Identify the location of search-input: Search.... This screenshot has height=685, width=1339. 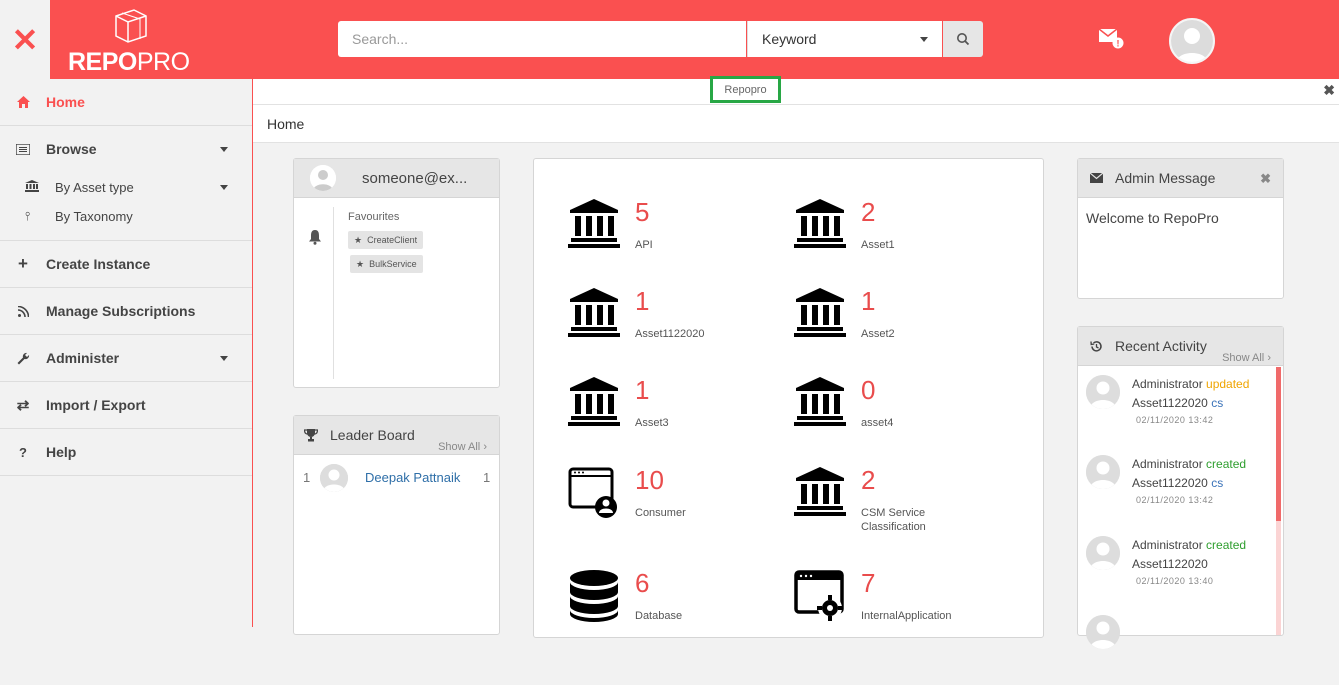
(542, 39).